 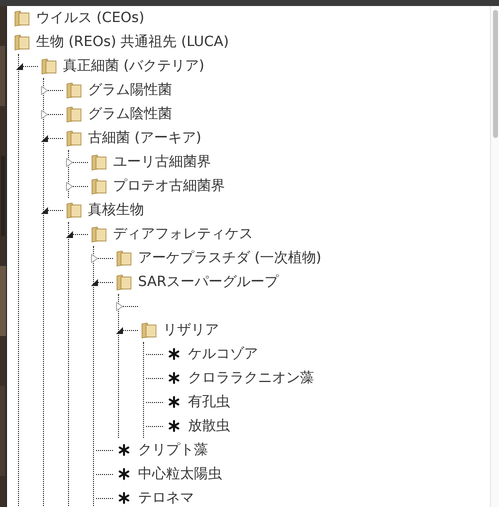 What do you see at coordinates (90, 18) in the screenshot?
I see `tree-item-label: ウイルス (CEOs)` at bounding box center [90, 18].